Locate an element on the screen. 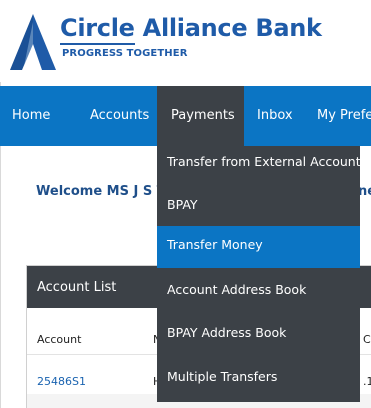 The image size is (371, 408). nav-my-preferences: My Prefe is located at coordinates (344, 116).